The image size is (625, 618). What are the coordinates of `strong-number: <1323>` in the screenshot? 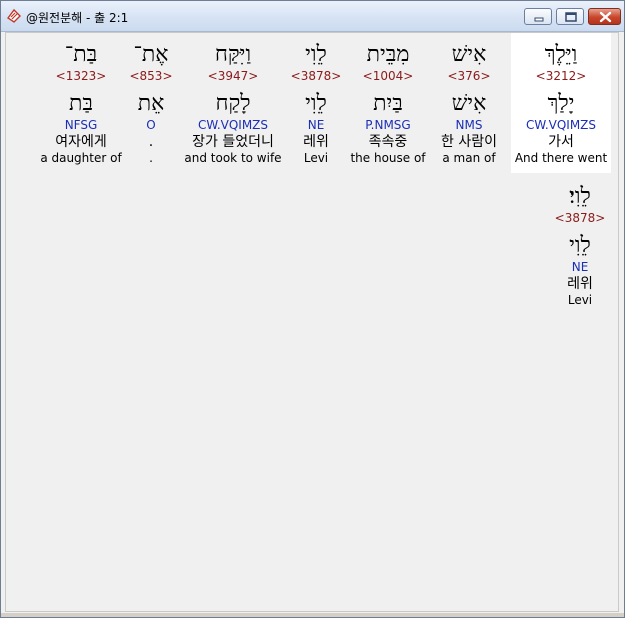 It's located at (81, 77).